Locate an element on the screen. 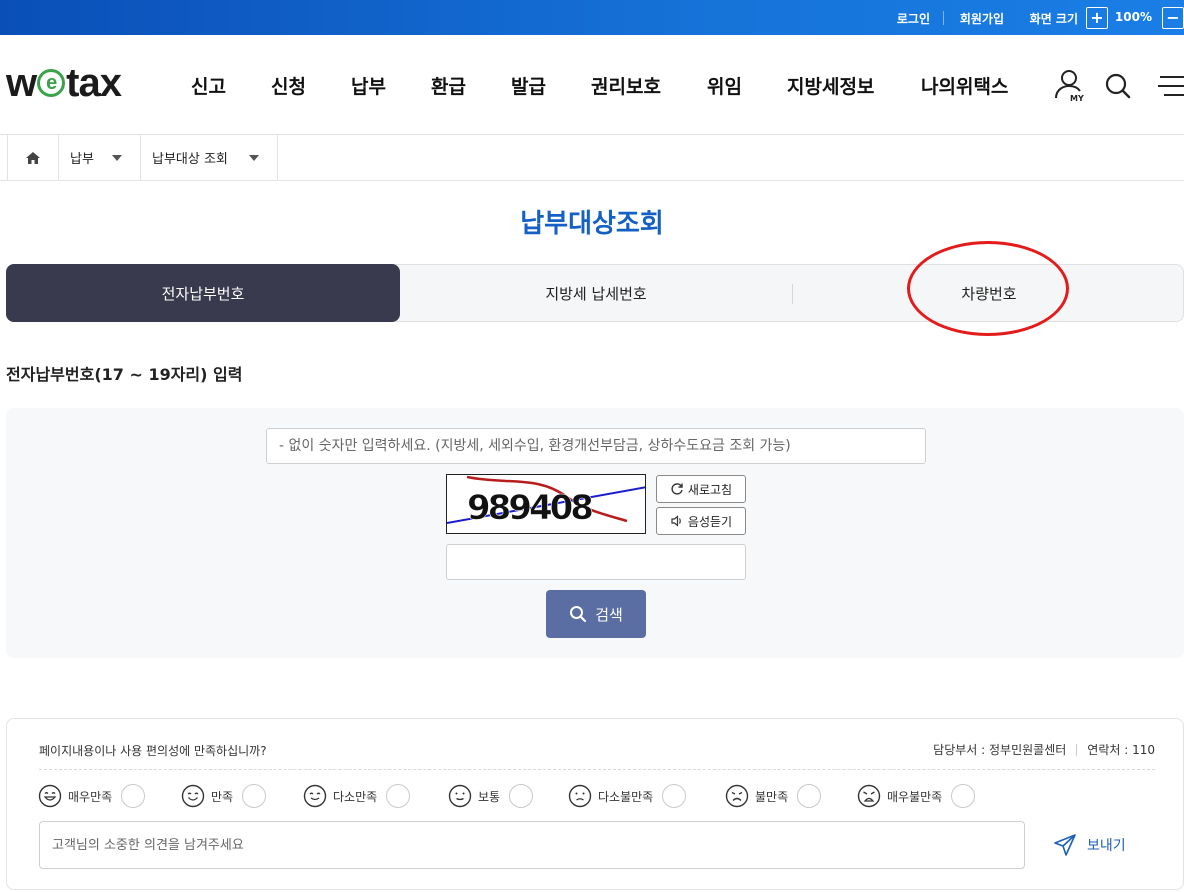 This screenshot has height=892, width=1184. breadcrumb-level1-label: 납부 is located at coordinates (82, 159).